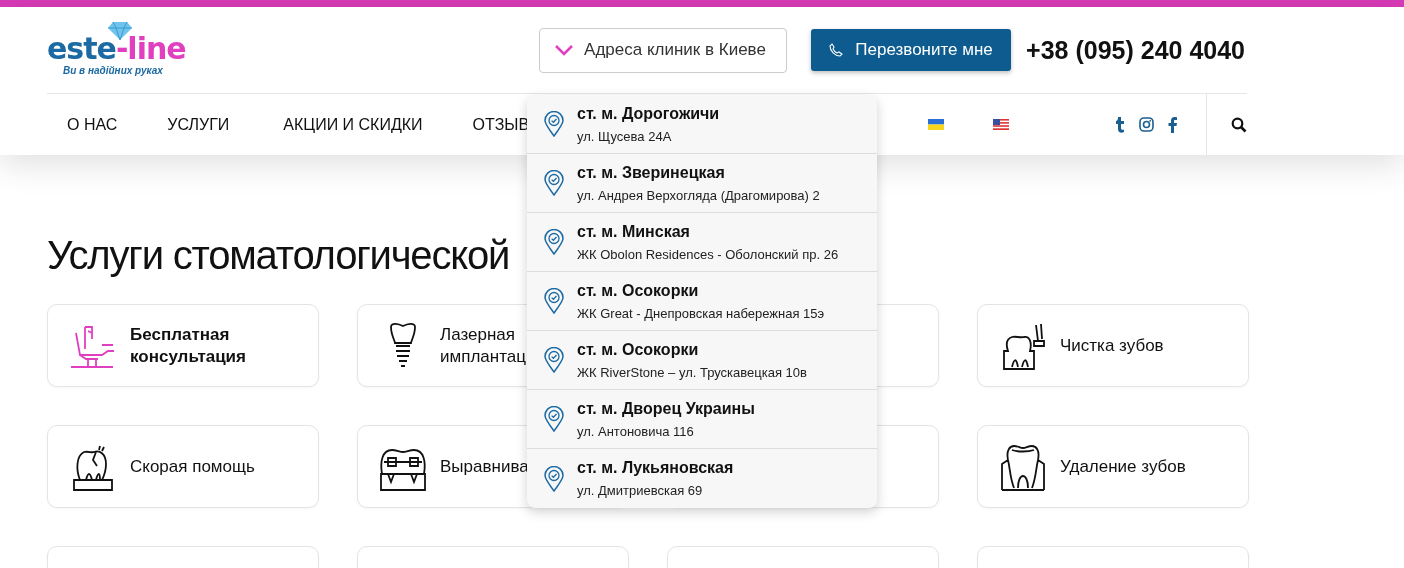  What do you see at coordinates (625, 136) in the screenshot?
I see `clinic-address: ул. Щусева 24А` at bounding box center [625, 136].